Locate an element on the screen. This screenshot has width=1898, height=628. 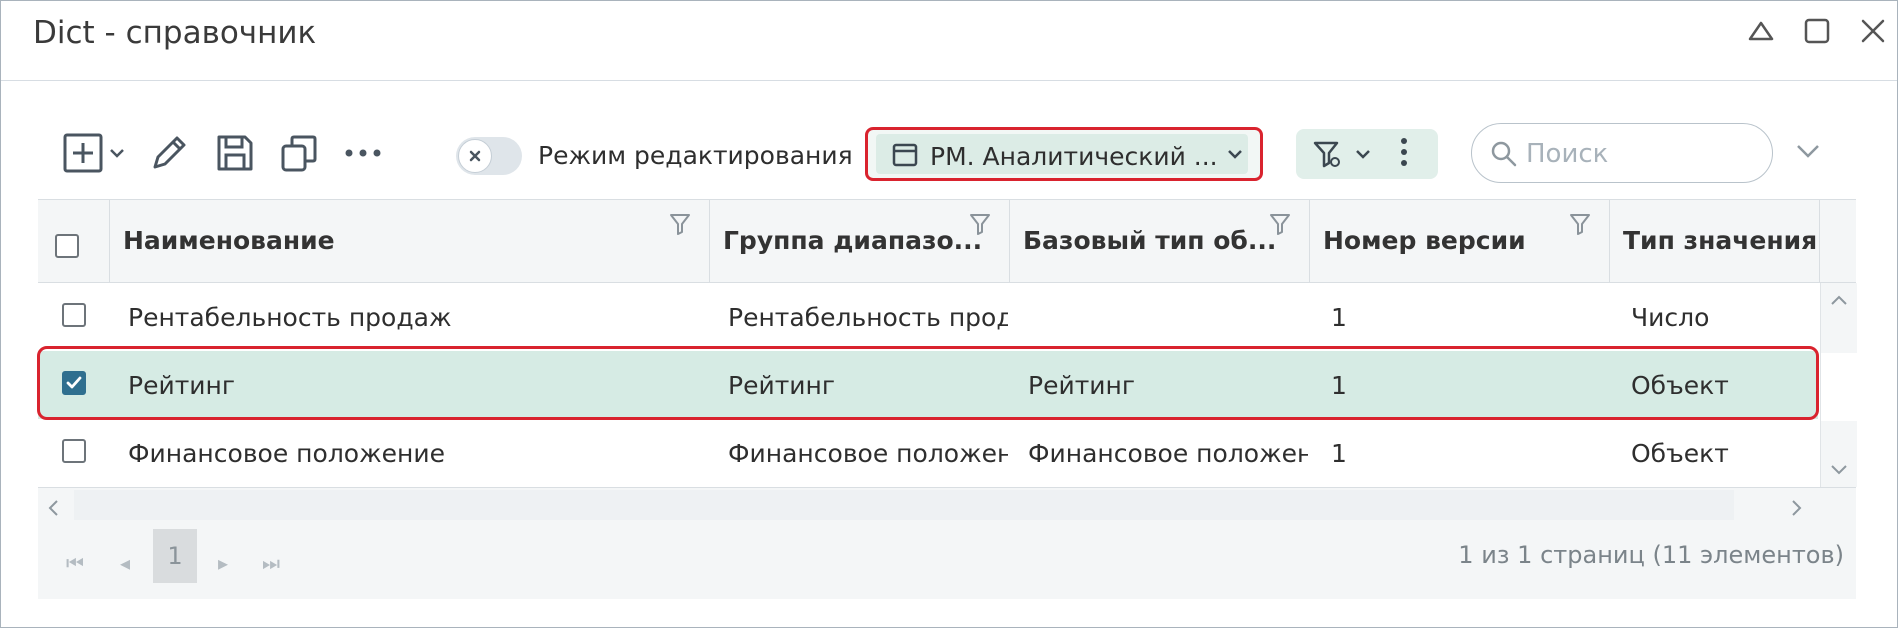
filter-settings-icon is located at coordinates (1327, 154).